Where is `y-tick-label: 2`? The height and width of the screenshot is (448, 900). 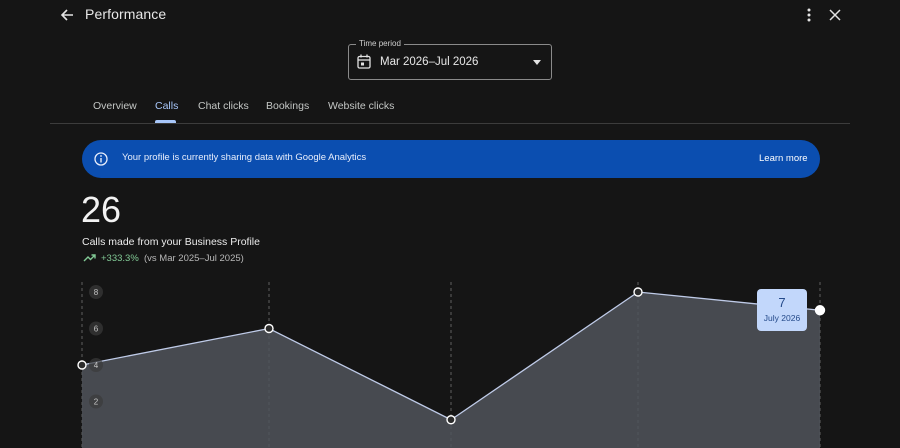
y-tick-label: 2 is located at coordinates (96, 402).